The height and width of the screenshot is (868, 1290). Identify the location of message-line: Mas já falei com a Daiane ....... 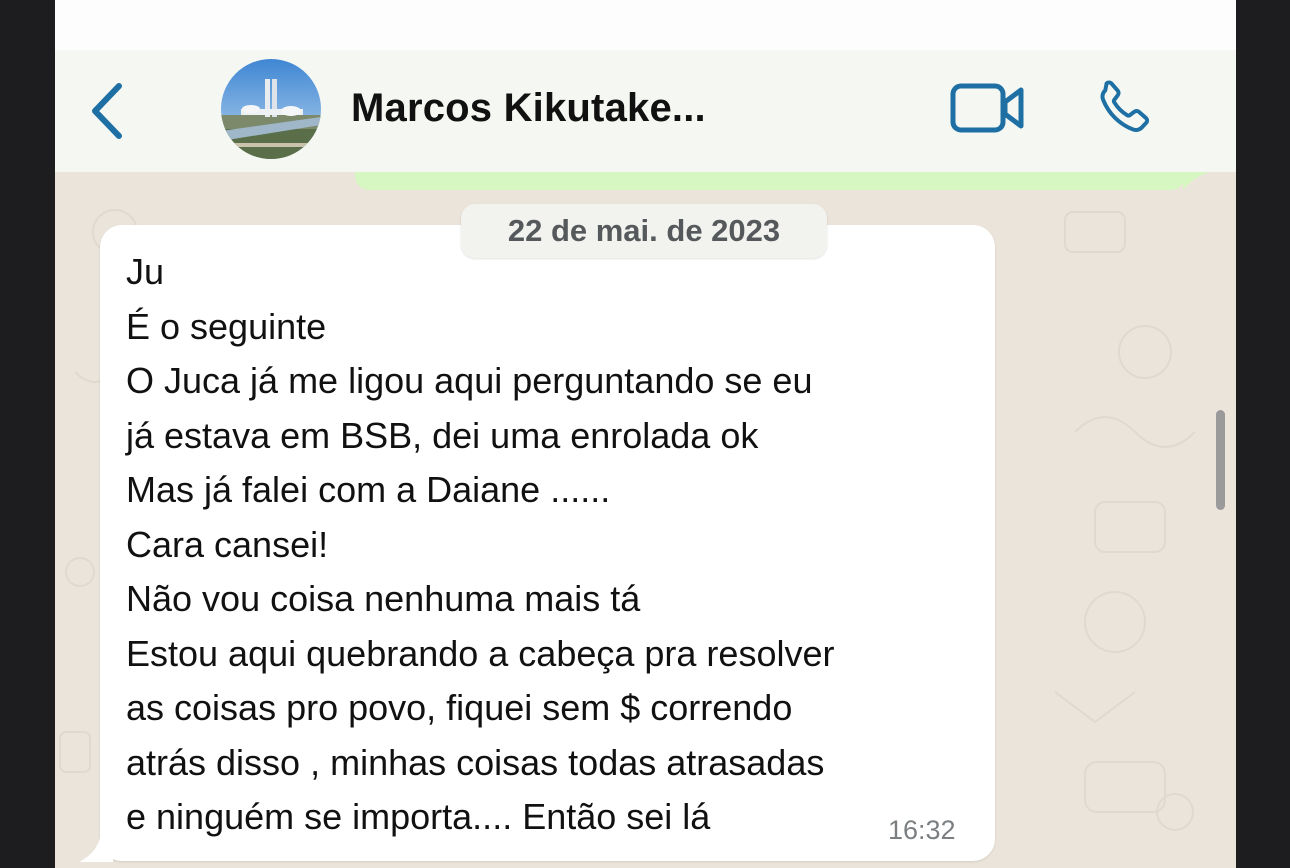
(368, 489).